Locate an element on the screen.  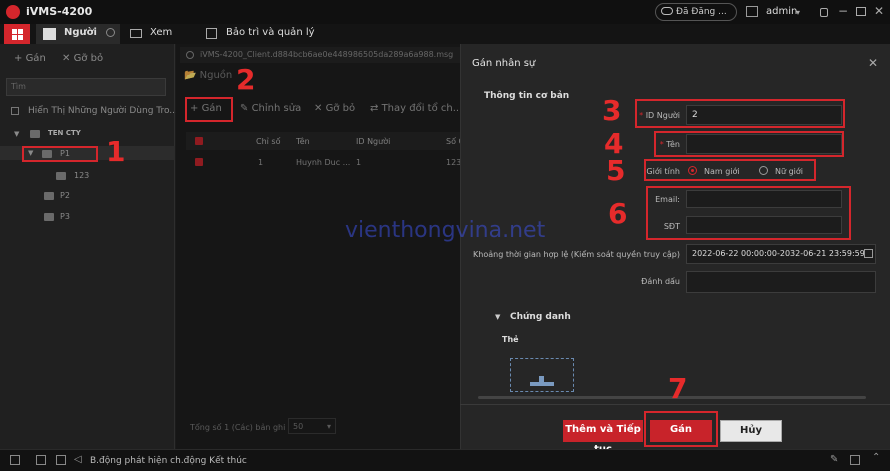
show-sub-checkbox is located at coordinates (15, 111).